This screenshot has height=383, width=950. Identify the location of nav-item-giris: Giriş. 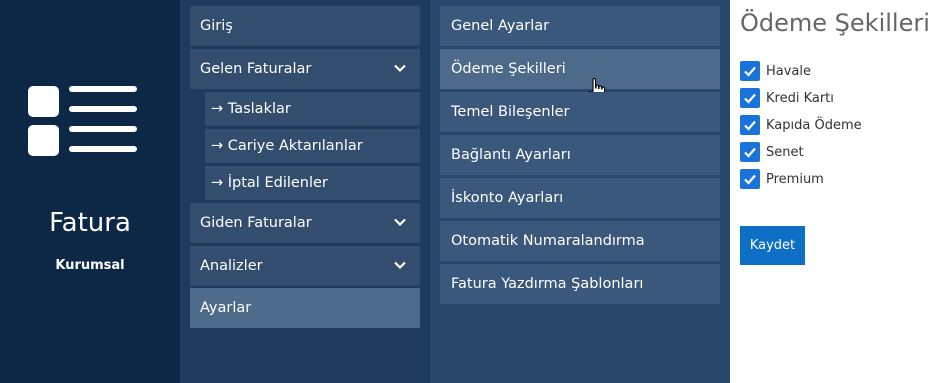
(305, 26).